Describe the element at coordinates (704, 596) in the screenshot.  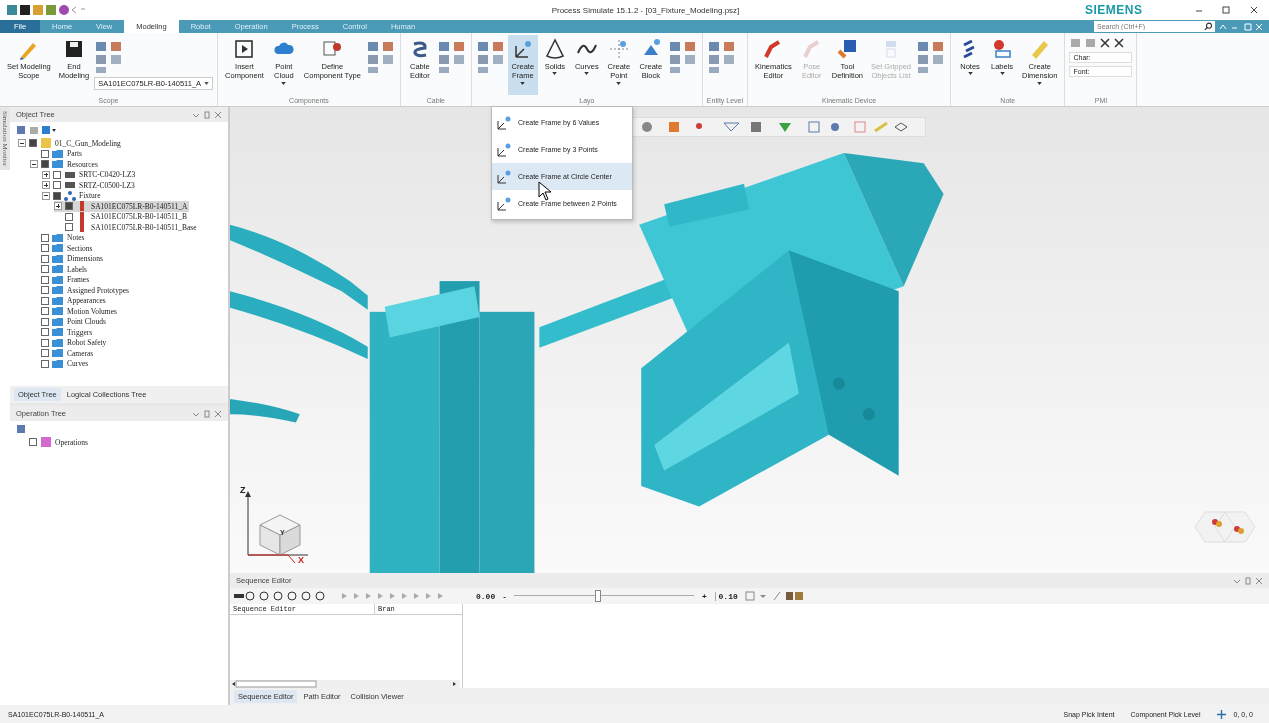
I see `increase-button: +` at that location.